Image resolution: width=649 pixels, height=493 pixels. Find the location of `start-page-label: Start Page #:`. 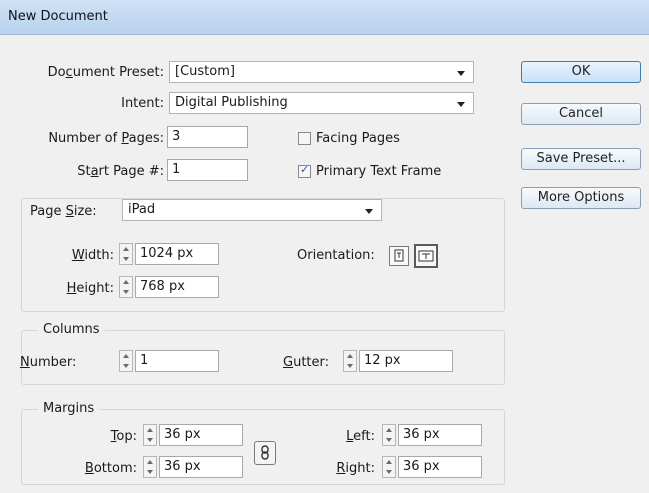

start-page-label: Start Page #: is located at coordinates (120, 171).